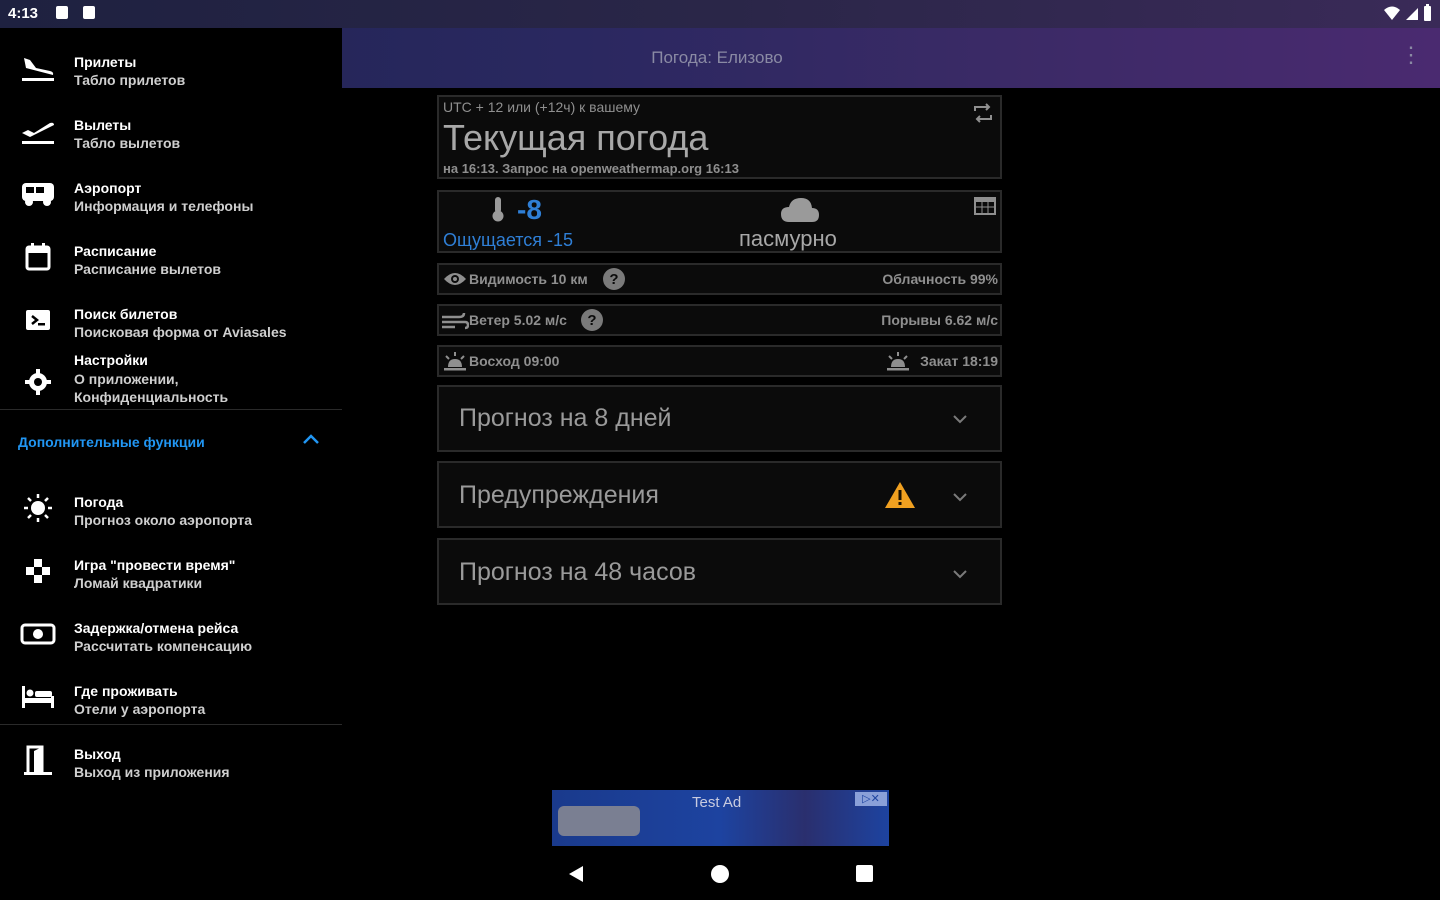 Image resolution: width=1440 pixels, height=900 pixels. What do you see at coordinates (576, 876) in the screenshot?
I see `back-icon` at bounding box center [576, 876].